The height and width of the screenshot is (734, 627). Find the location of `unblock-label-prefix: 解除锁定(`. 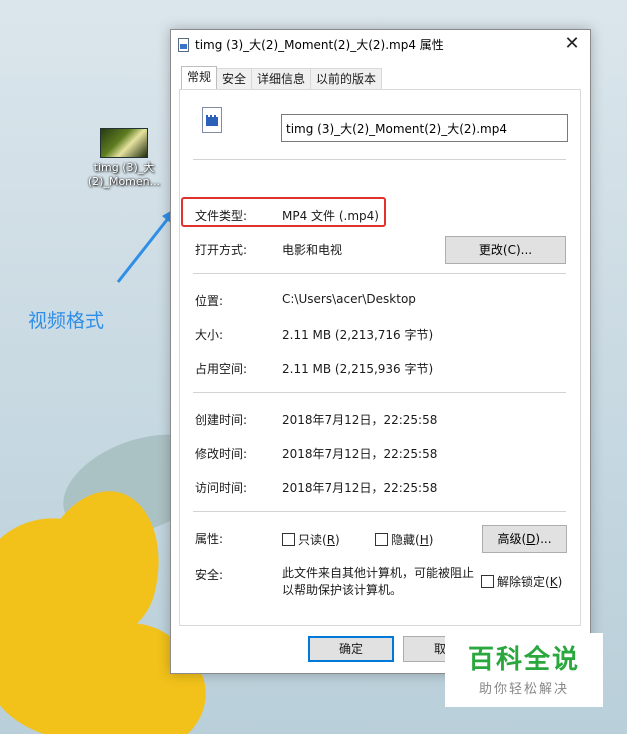

unblock-label-prefix: 解除锁定( is located at coordinates (523, 582).